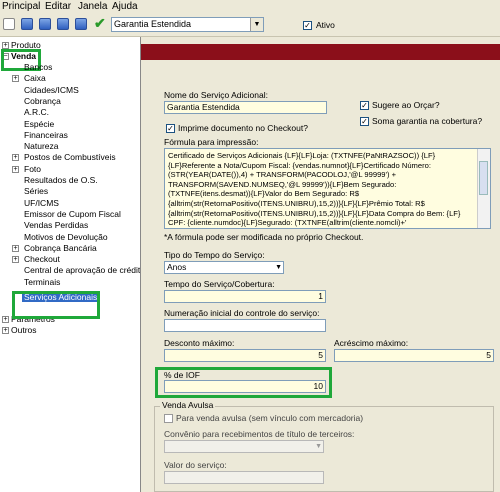 This screenshot has width=500, height=492. What do you see at coordinates (27, 24) in the screenshot?
I see `first-record-icon` at bounding box center [27, 24].